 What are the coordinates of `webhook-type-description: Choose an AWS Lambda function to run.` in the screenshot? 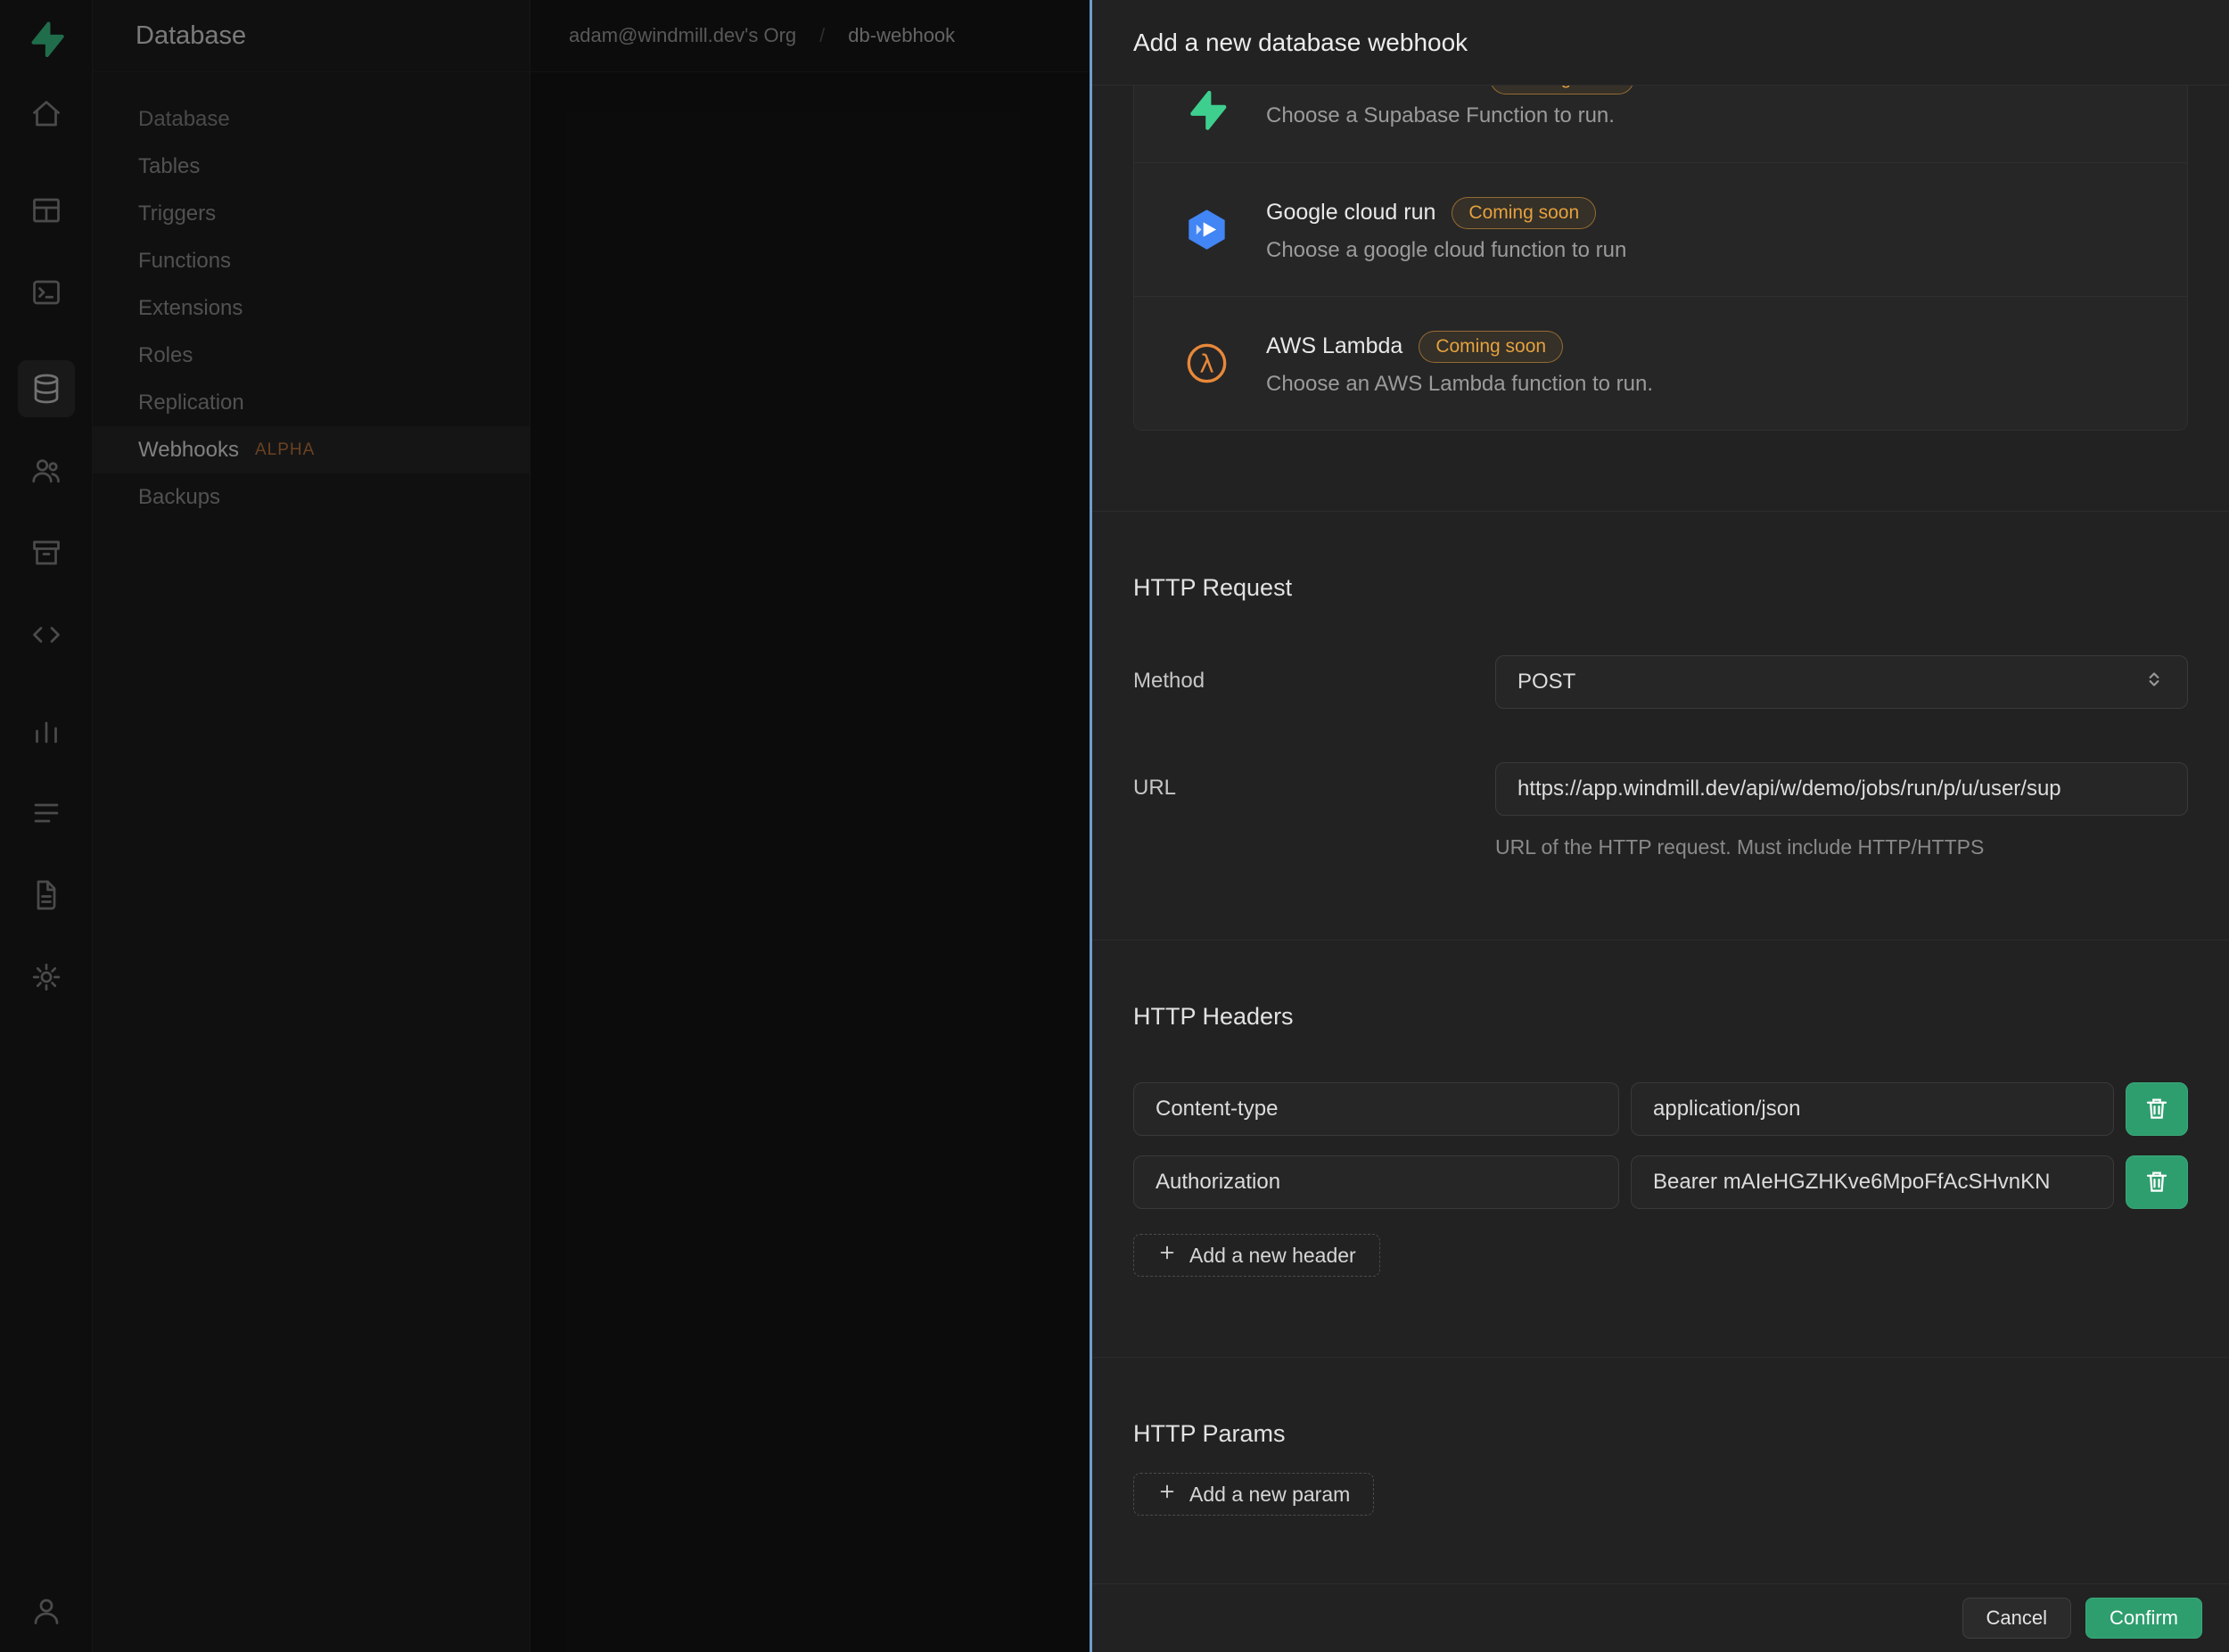 It's located at (1460, 383).